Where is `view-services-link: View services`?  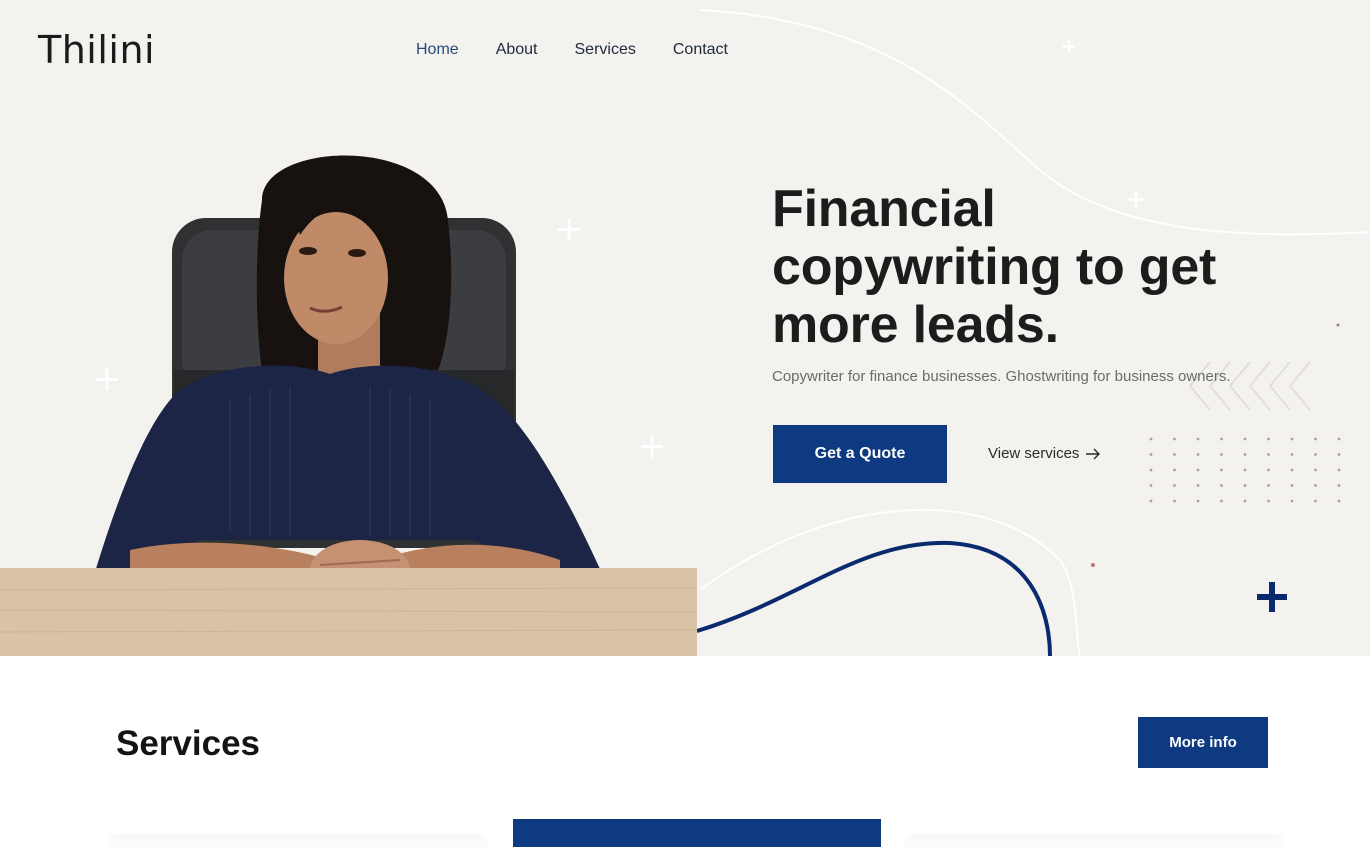 view-services-link: View services is located at coordinates (1044, 453).